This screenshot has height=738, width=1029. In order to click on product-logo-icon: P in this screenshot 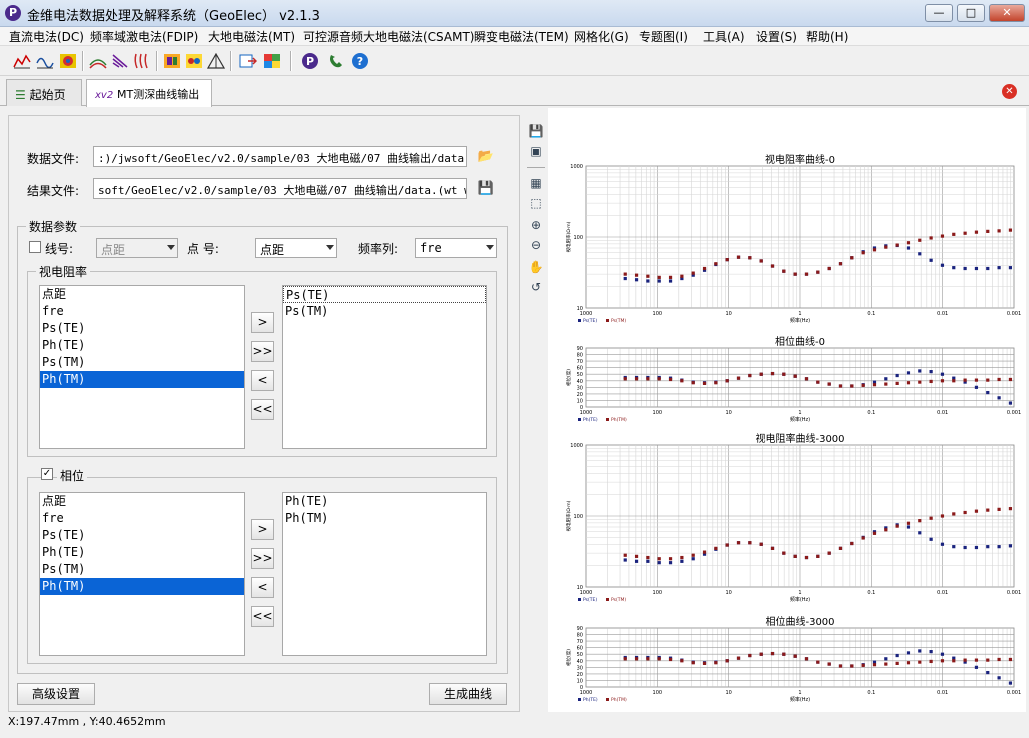, I will do `click(310, 61)`.